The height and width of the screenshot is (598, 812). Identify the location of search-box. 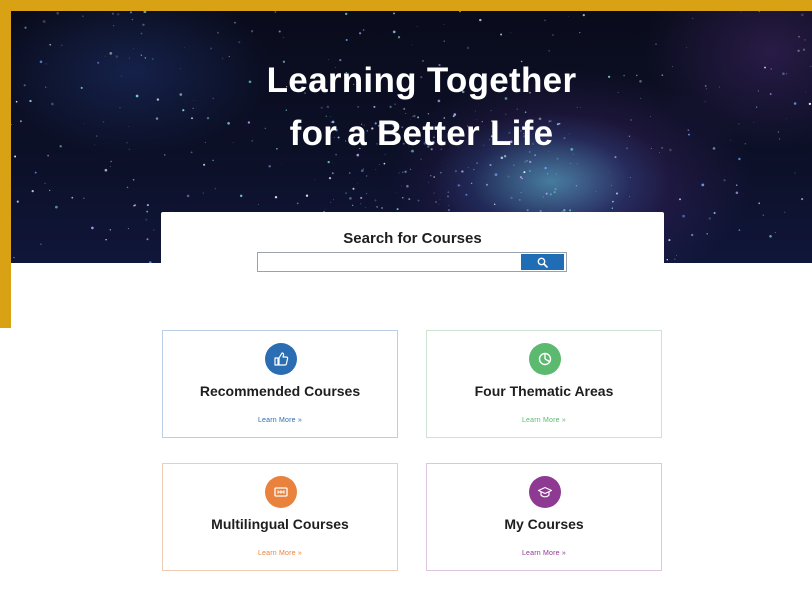
(412, 262).